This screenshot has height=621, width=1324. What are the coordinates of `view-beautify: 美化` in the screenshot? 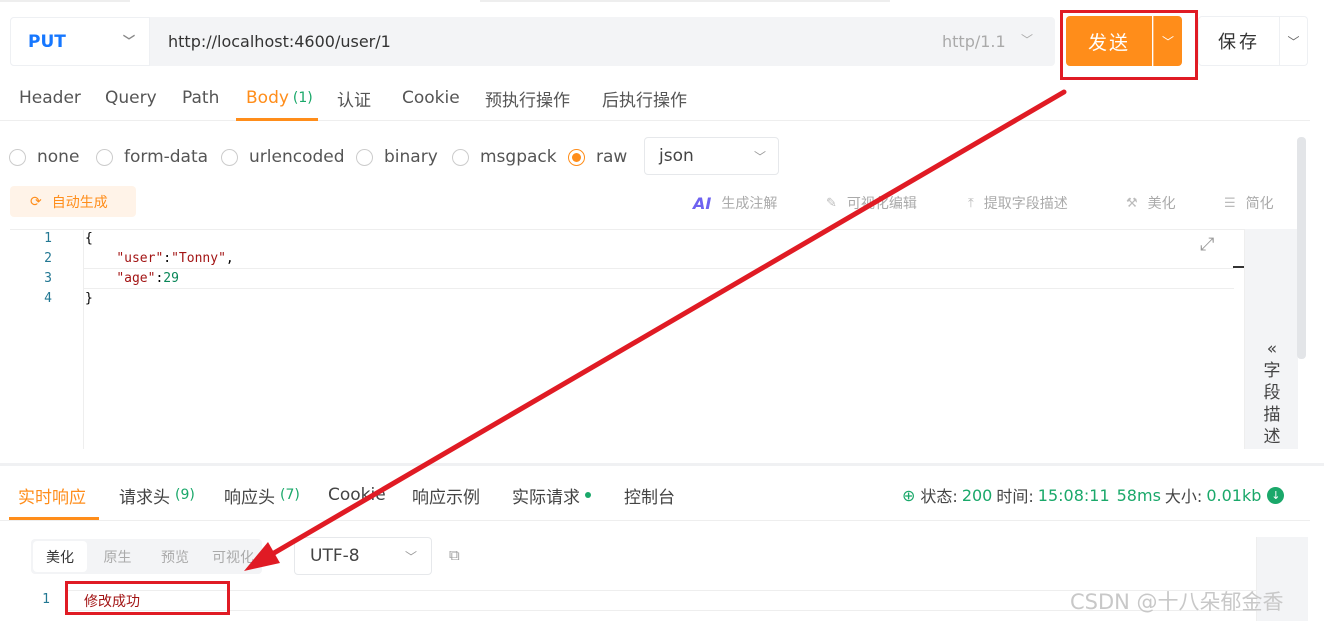 It's located at (60, 556).